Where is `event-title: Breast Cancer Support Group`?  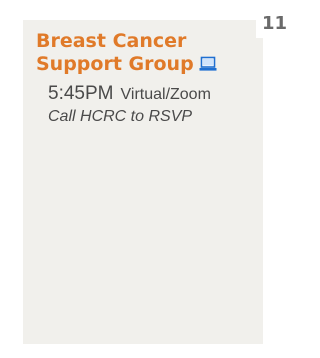 event-title: Breast Cancer Support Group is located at coordinates (146, 53).